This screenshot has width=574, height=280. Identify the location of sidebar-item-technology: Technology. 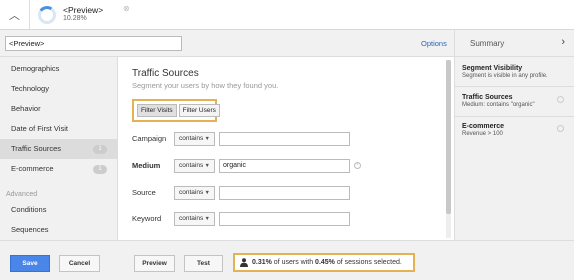
(59, 89).